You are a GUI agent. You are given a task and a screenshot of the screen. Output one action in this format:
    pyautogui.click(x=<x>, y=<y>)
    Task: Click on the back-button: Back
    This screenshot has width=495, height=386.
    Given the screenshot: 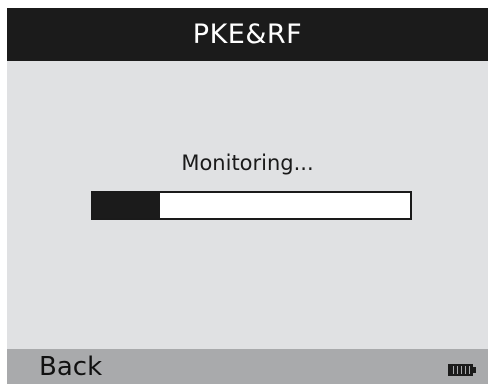 What is the action you would take?
    pyautogui.click(x=70, y=367)
    